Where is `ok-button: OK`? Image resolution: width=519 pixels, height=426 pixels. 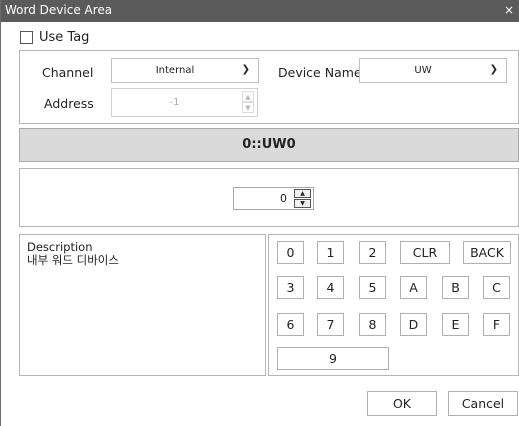 ok-button: OK is located at coordinates (402, 403).